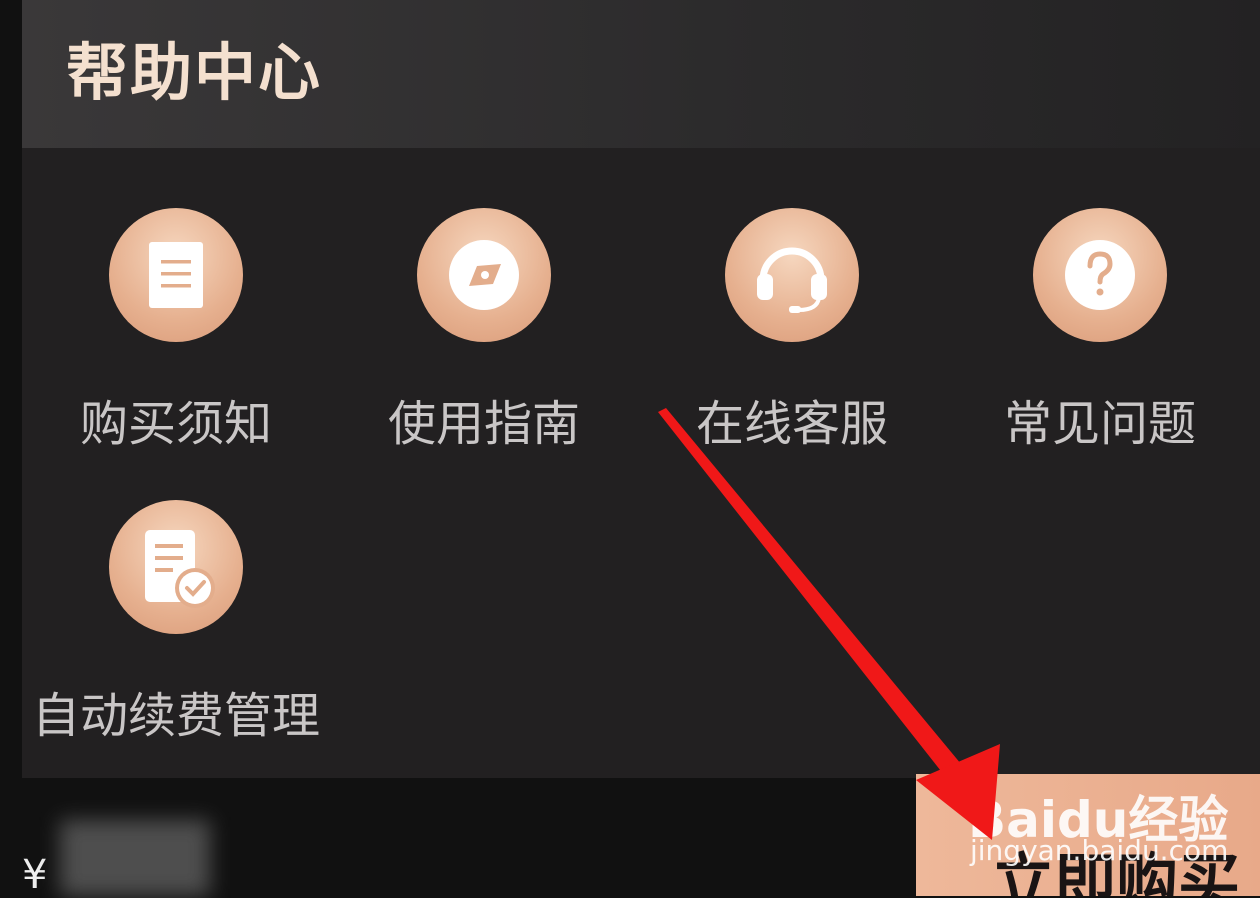  Describe the element at coordinates (483, 424) in the screenshot. I see `item-label: 使用指南` at that location.